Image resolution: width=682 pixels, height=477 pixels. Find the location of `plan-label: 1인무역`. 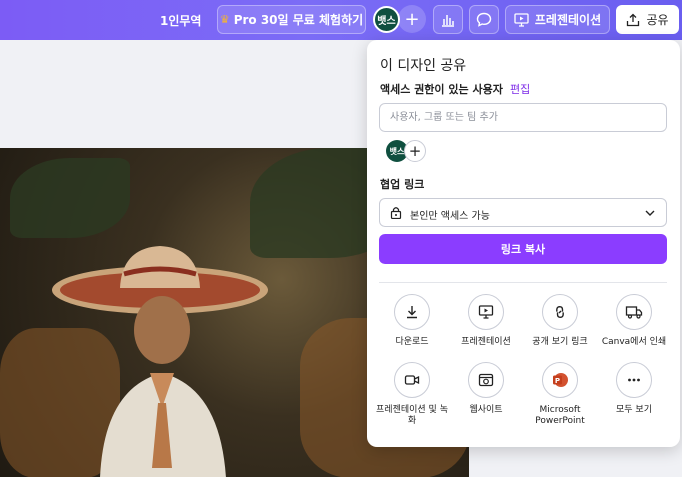

plan-label: 1인무역 is located at coordinates (181, 21).